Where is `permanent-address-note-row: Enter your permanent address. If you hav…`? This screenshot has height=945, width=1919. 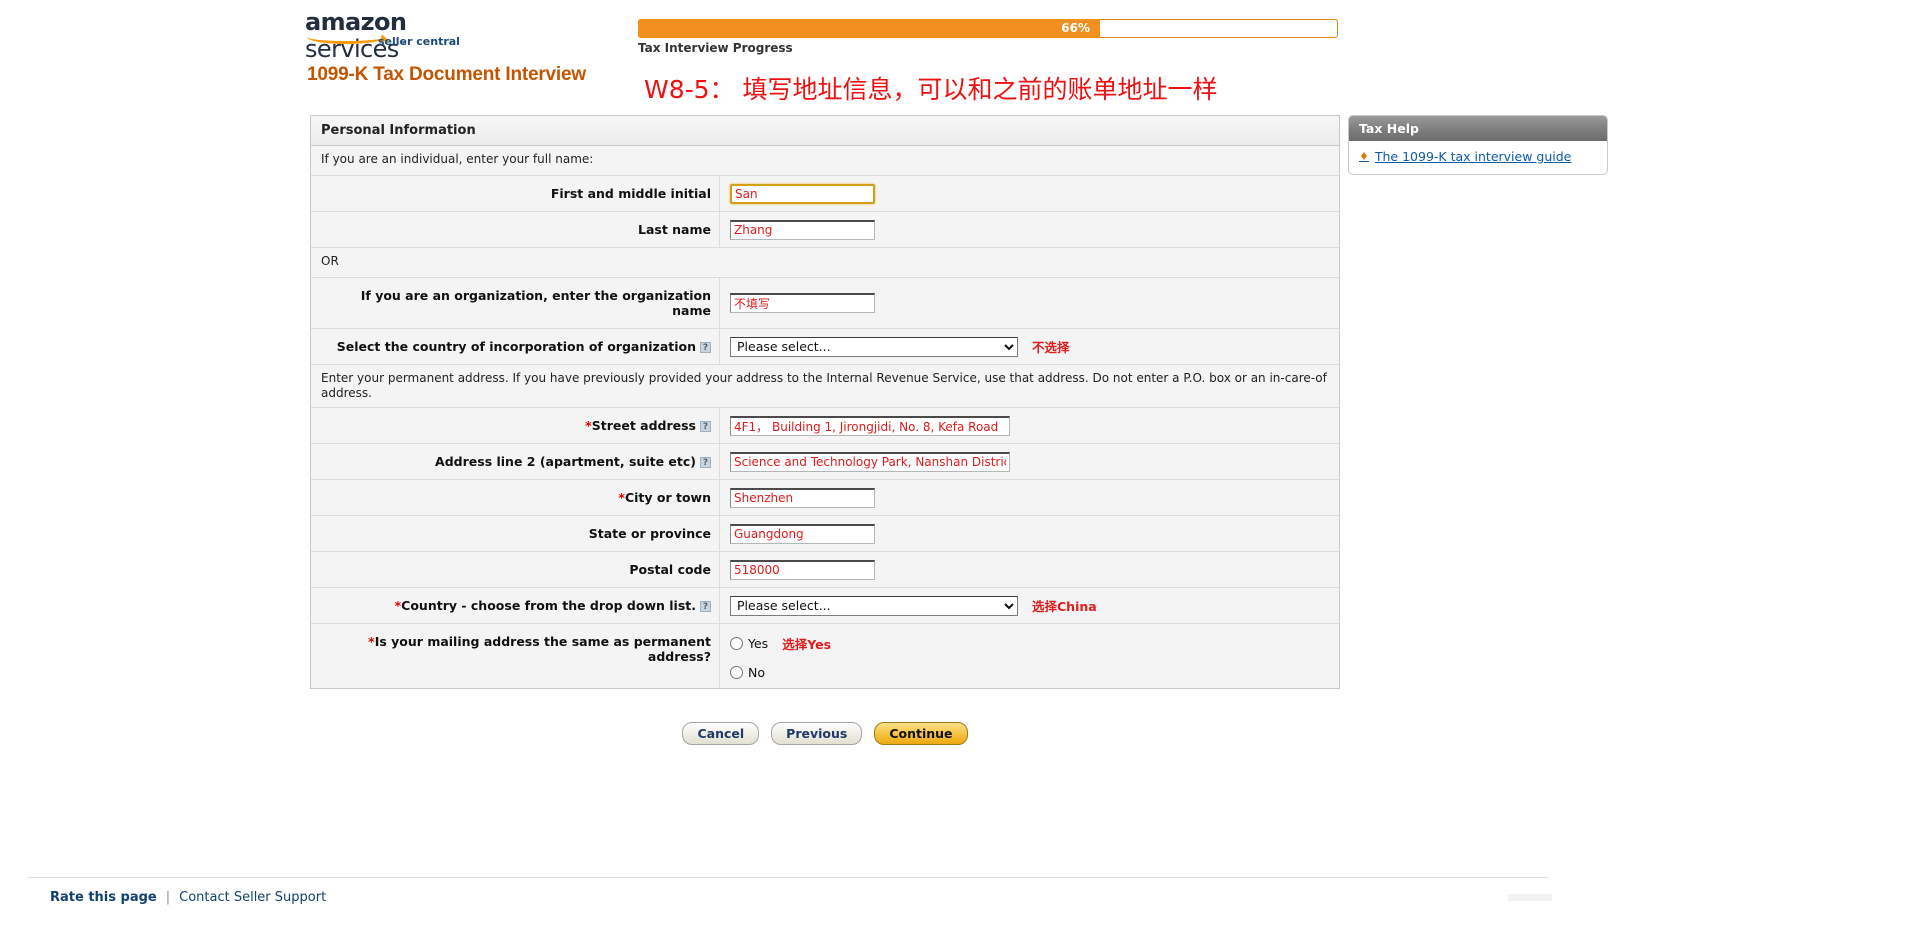
permanent-address-note-row: Enter your permanent address. If you hav… is located at coordinates (825, 386).